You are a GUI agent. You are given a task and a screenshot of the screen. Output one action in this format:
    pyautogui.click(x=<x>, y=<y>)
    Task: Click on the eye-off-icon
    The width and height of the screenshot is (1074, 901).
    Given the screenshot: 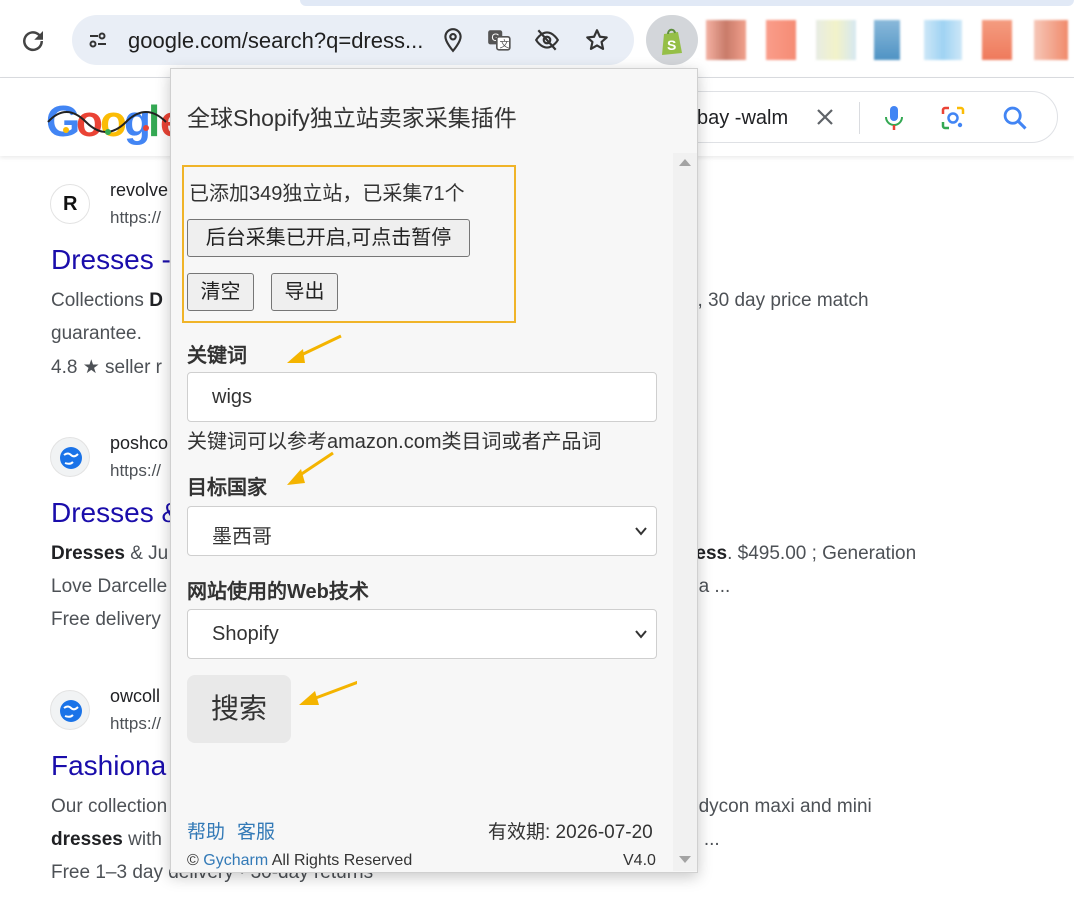 What is the action you would take?
    pyautogui.click(x=547, y=40)
    